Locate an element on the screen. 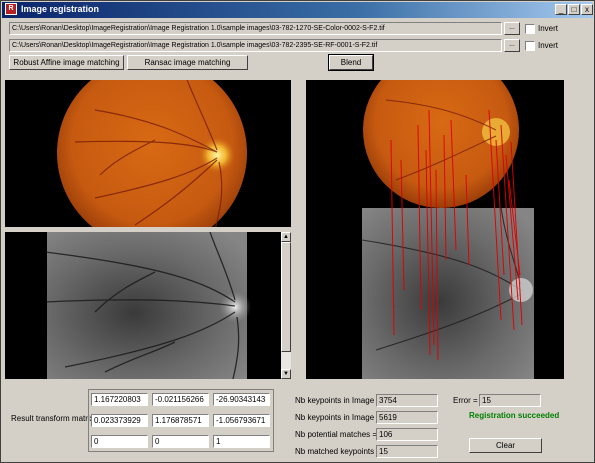  image2-scrollbar: ▲ ▼ is located at coordinates (286, 305).